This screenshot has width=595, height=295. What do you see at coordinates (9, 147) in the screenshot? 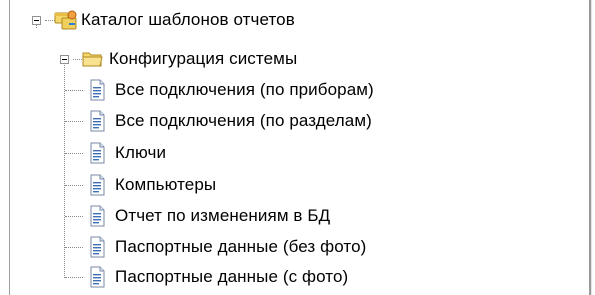
I see `panel-left-border` at bounding box center [9, 147].